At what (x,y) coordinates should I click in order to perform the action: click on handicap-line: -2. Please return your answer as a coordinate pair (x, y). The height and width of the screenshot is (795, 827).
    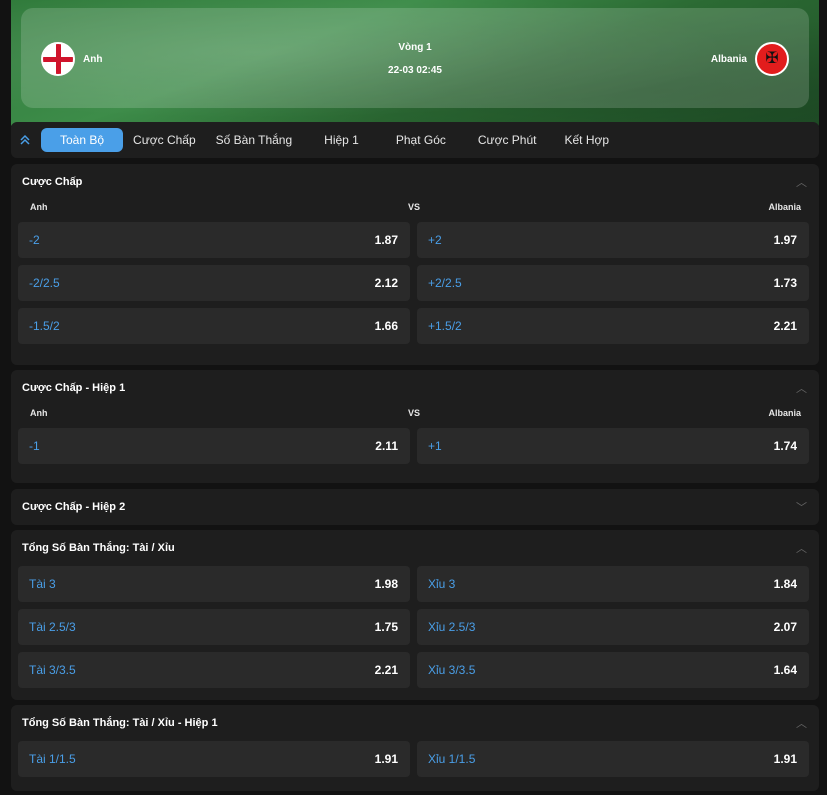
    Looking at the image, I should click on (34, 240).